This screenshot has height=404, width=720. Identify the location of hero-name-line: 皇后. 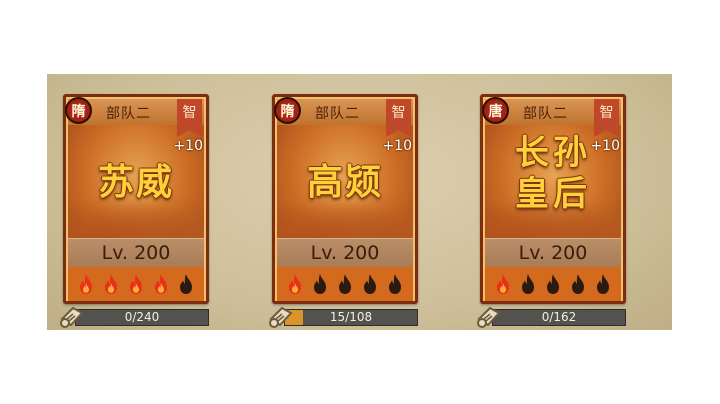
(553, 194).